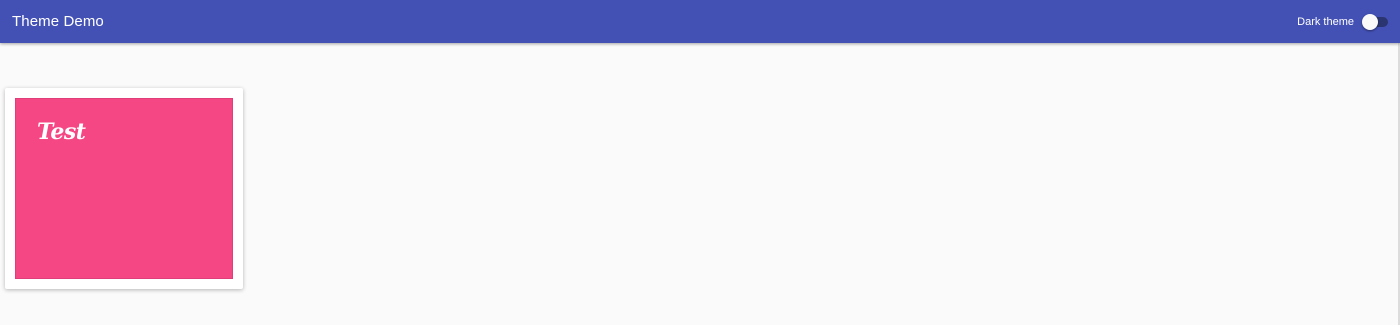 This screenshot has height=325, width=1400. I want to click on toggle-thumb, so click(1370, 21).